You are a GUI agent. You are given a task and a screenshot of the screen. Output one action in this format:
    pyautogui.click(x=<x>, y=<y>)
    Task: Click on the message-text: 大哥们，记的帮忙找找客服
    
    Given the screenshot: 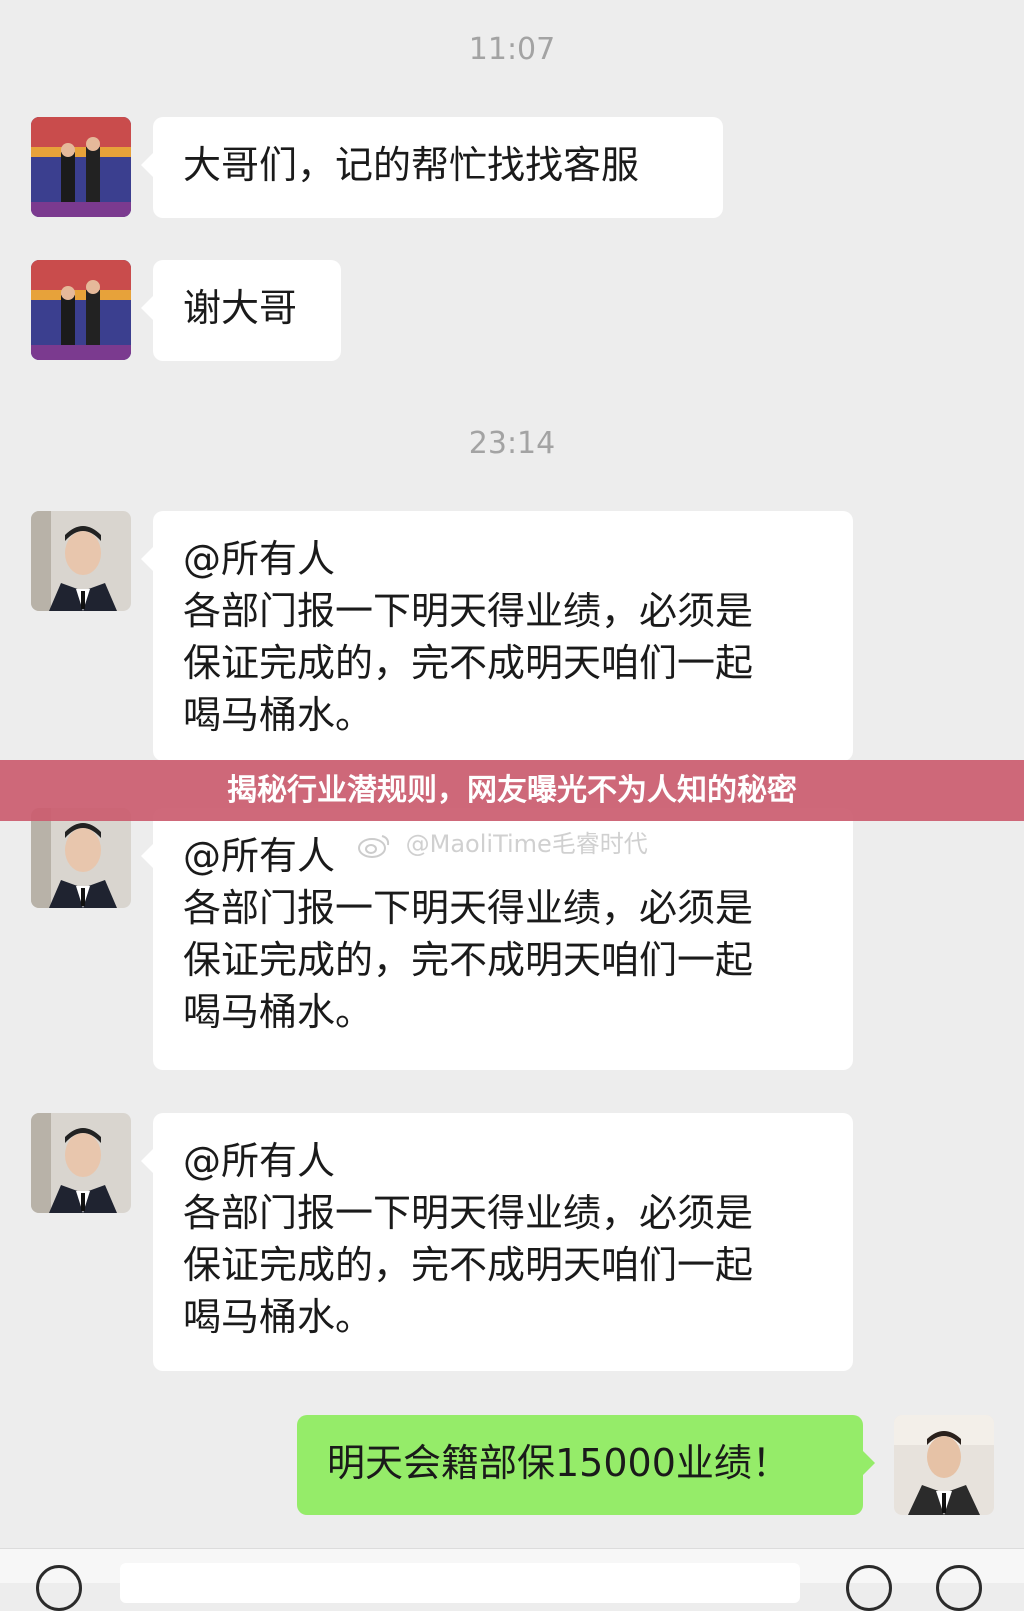 What is the action you would take?
    pyautogui.click(x=411, y=165)
    